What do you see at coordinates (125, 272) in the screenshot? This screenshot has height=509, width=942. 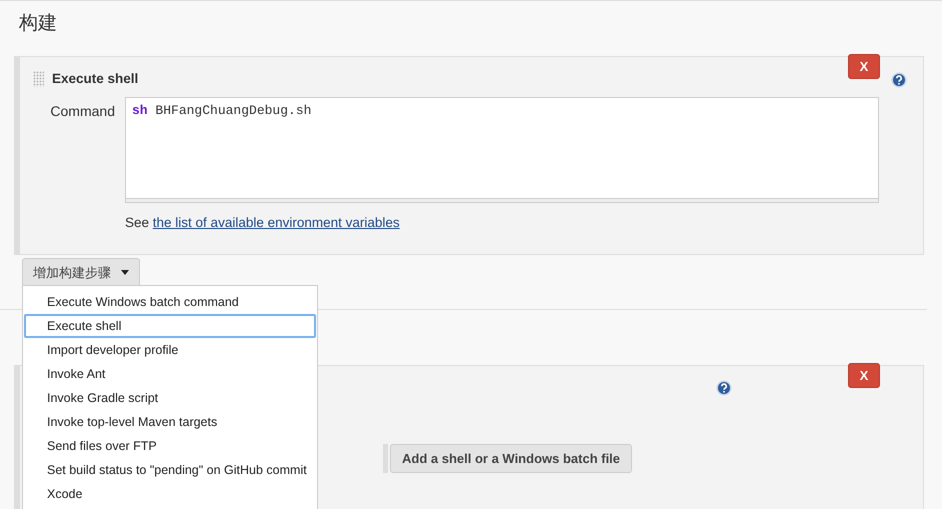 I see `caret-icon` at bounding box center [125, 272].